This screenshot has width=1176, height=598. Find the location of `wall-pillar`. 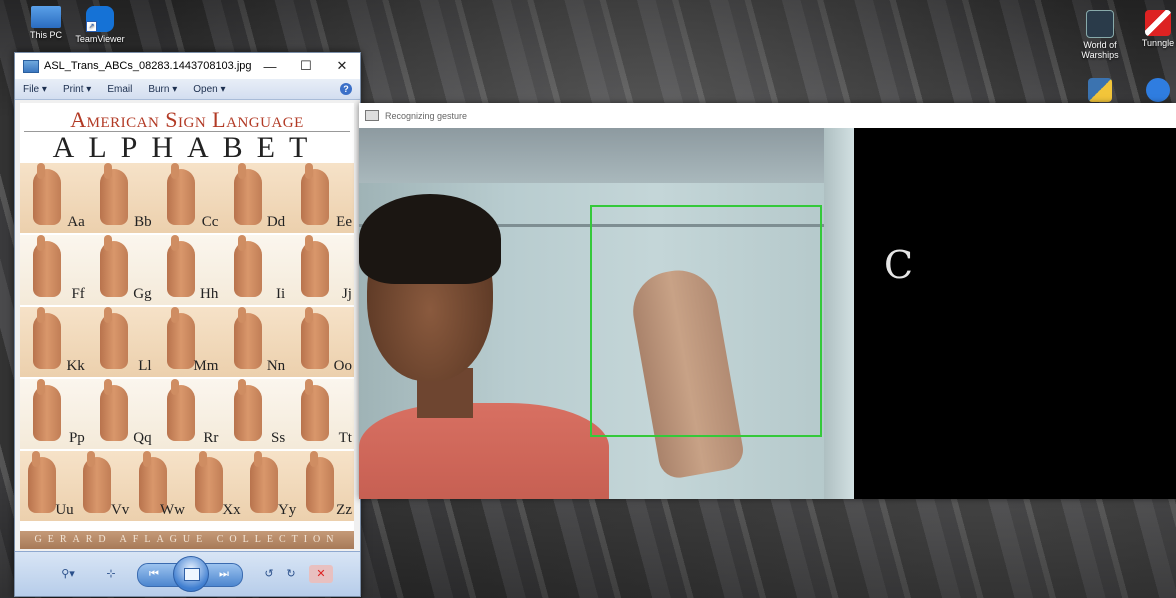

wall-pillar is located at coordinates (839, 313).